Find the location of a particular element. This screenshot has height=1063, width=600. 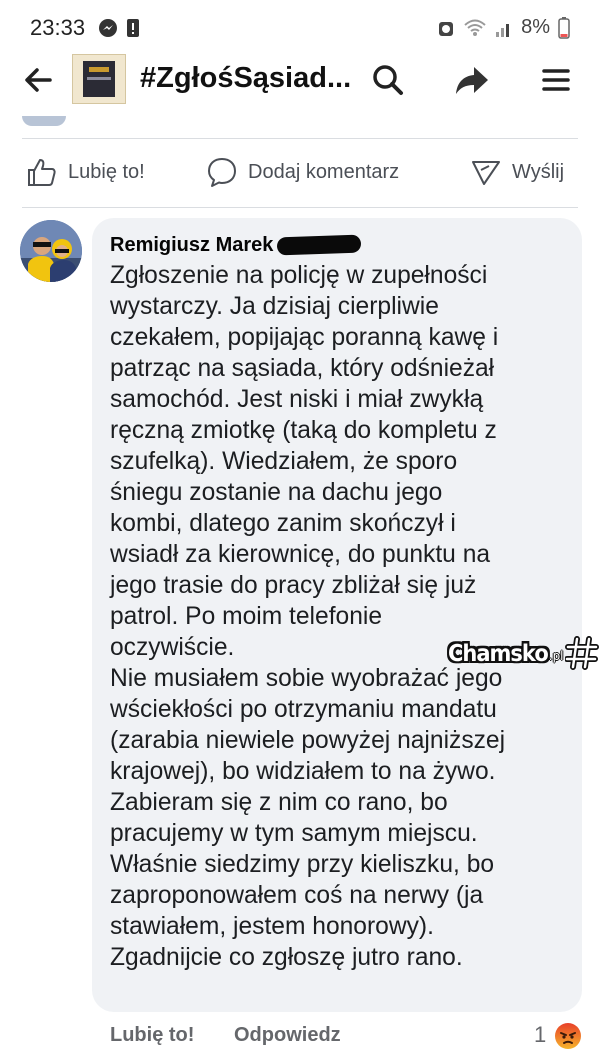

comment-author: Remigiusz Marek is located at coordinates (336, 245).